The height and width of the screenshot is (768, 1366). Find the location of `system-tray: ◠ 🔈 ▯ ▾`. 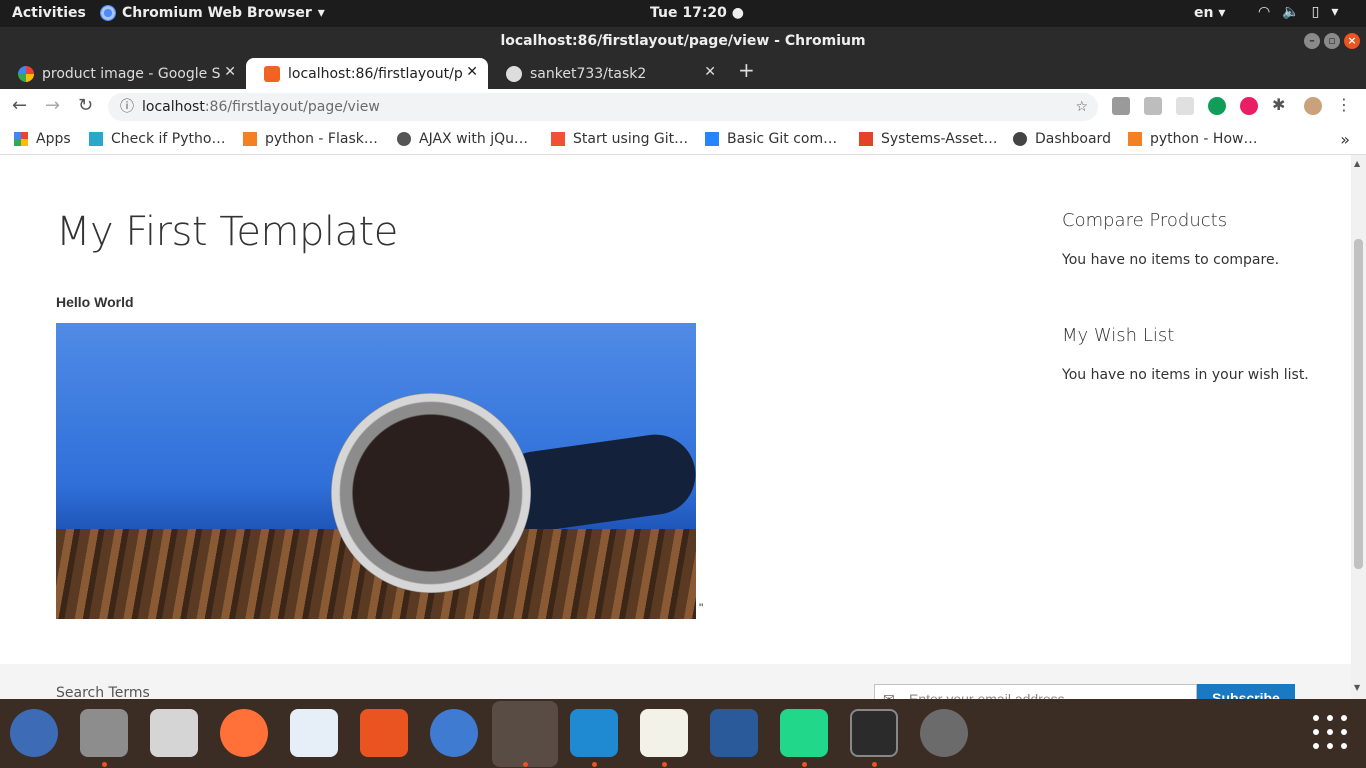

system-tray: ◠ 🔈 ▯ ▾ is located at coordinates (1298, 12).